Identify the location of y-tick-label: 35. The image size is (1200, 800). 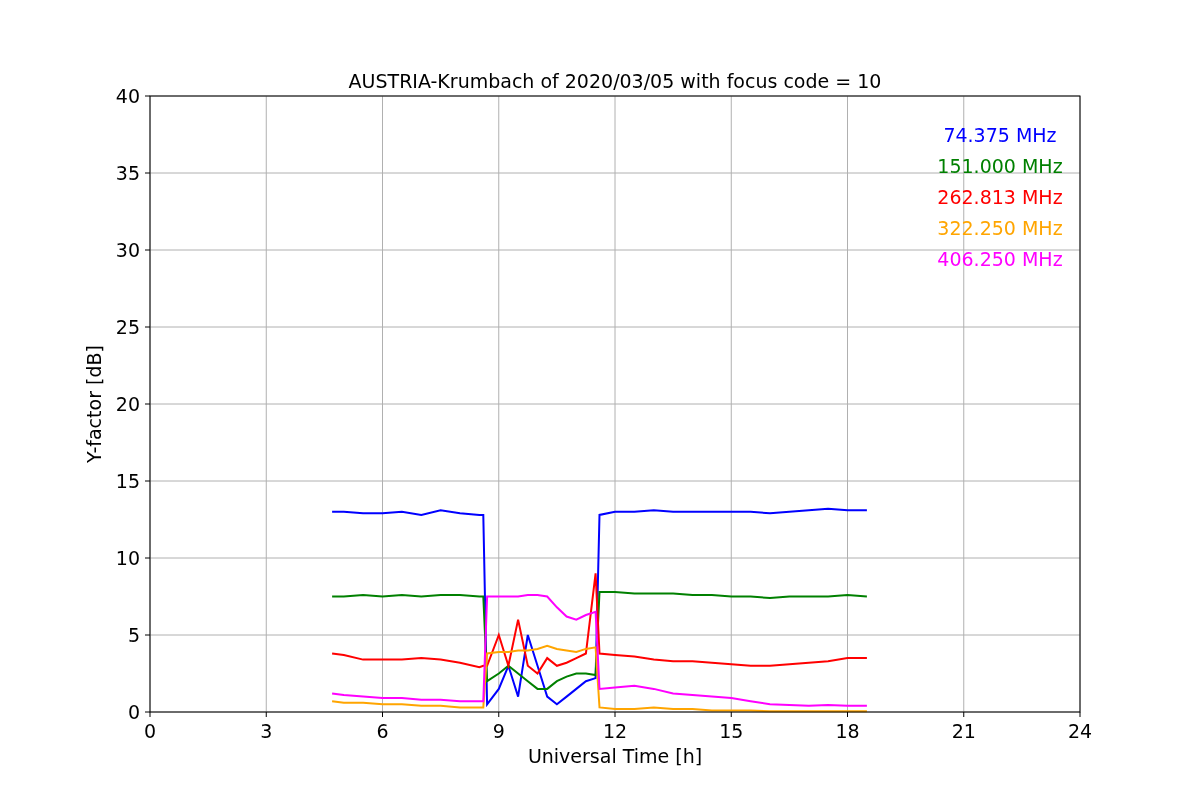
(127, 173).